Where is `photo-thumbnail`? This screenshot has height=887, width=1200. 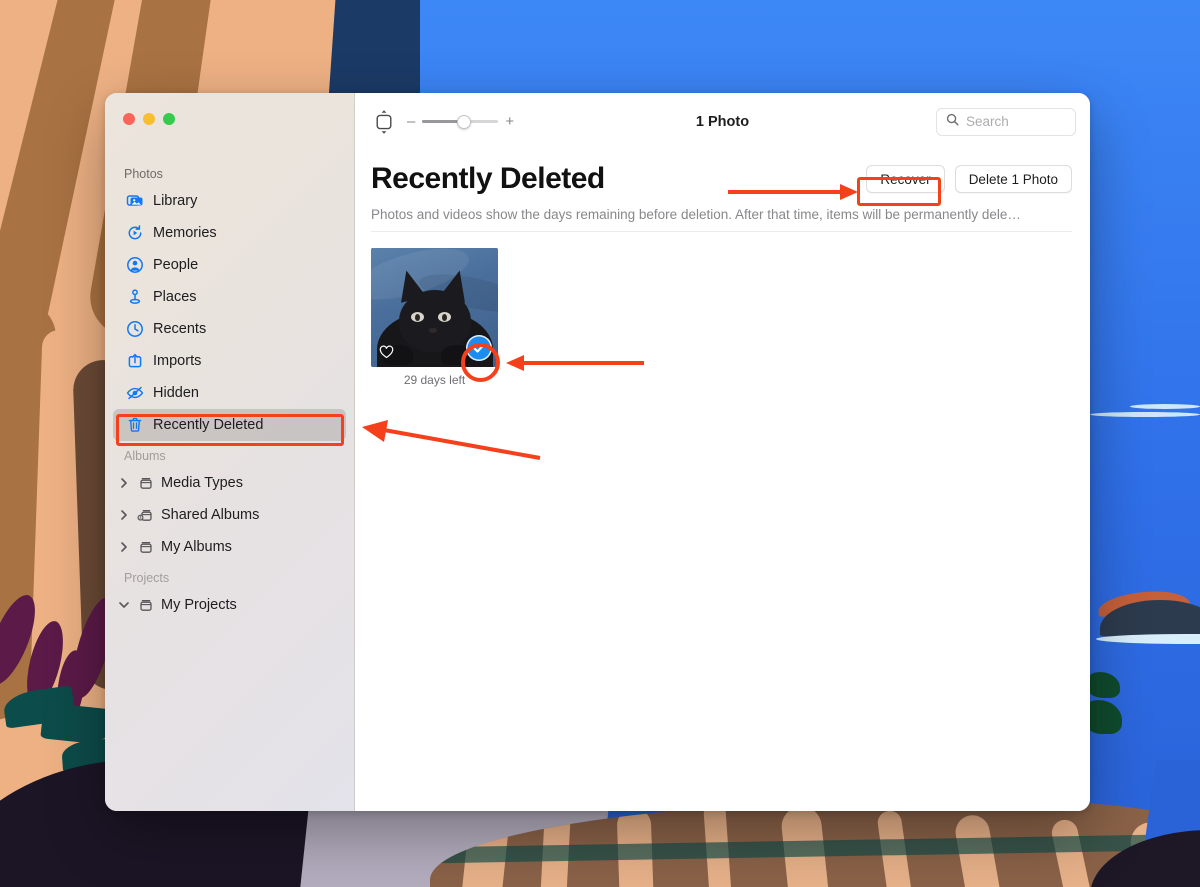 photo-thumbnail is located at coordinates (434, 307).